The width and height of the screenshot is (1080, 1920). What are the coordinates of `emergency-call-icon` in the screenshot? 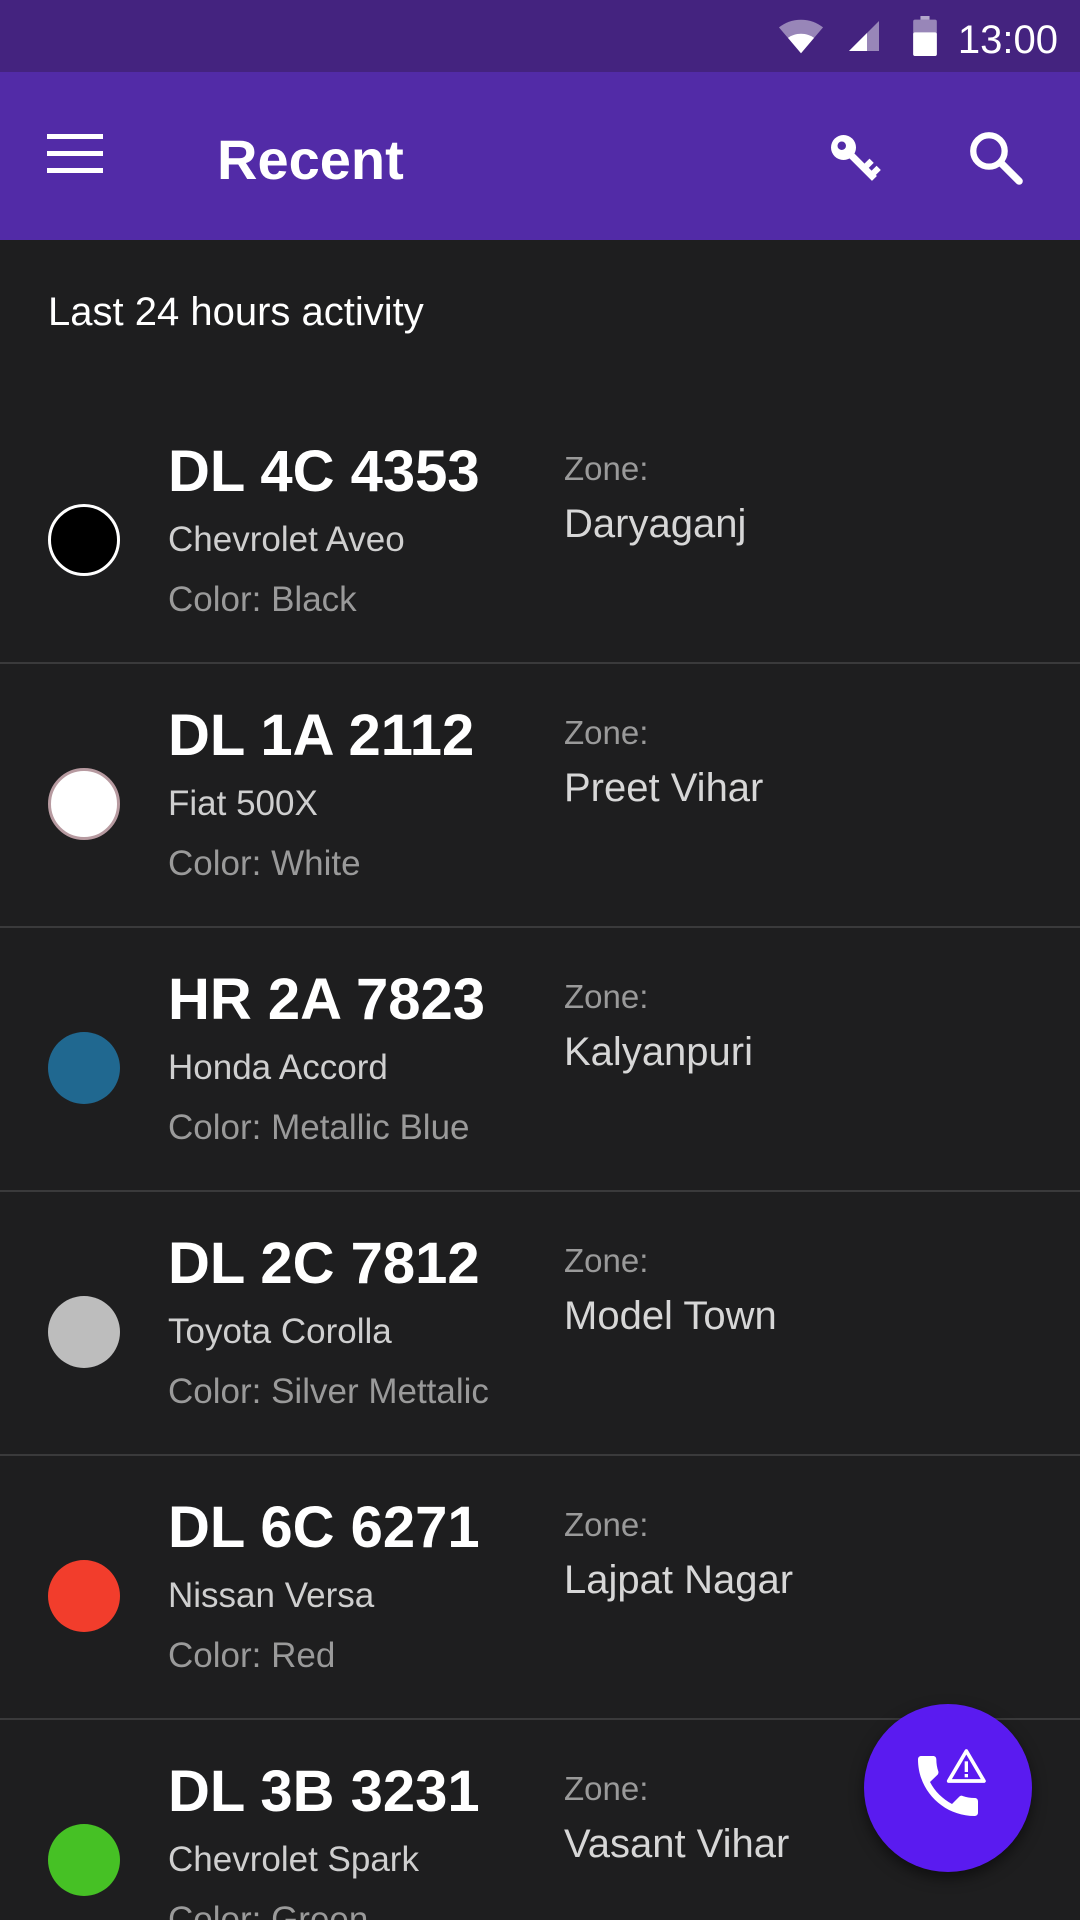 It's located at (948, 1788).